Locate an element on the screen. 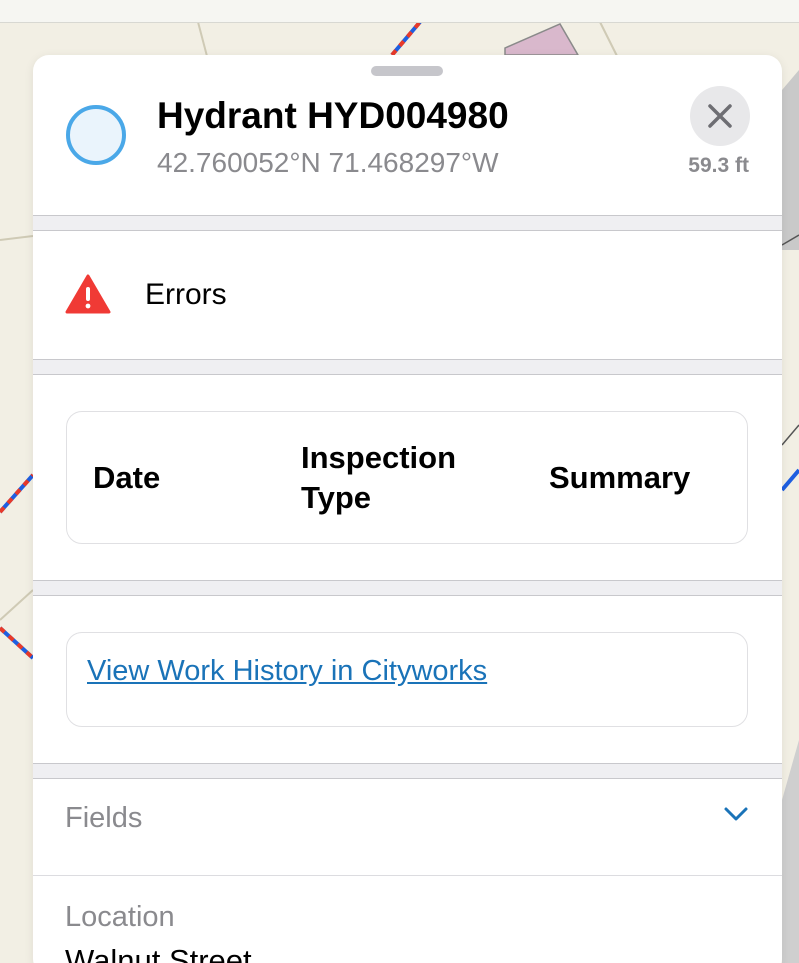 The width and height of the screenshot is (799, 963). warning-triangle-icon is located at coordinates (88, 294).